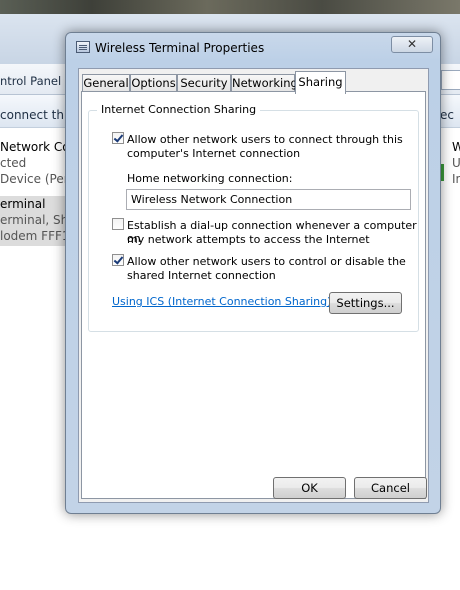 This screenshot has width=460, height=590. Describe the element at coordinates (23, 204) in the screenshot. I see `connection-name: erminal` at that location.